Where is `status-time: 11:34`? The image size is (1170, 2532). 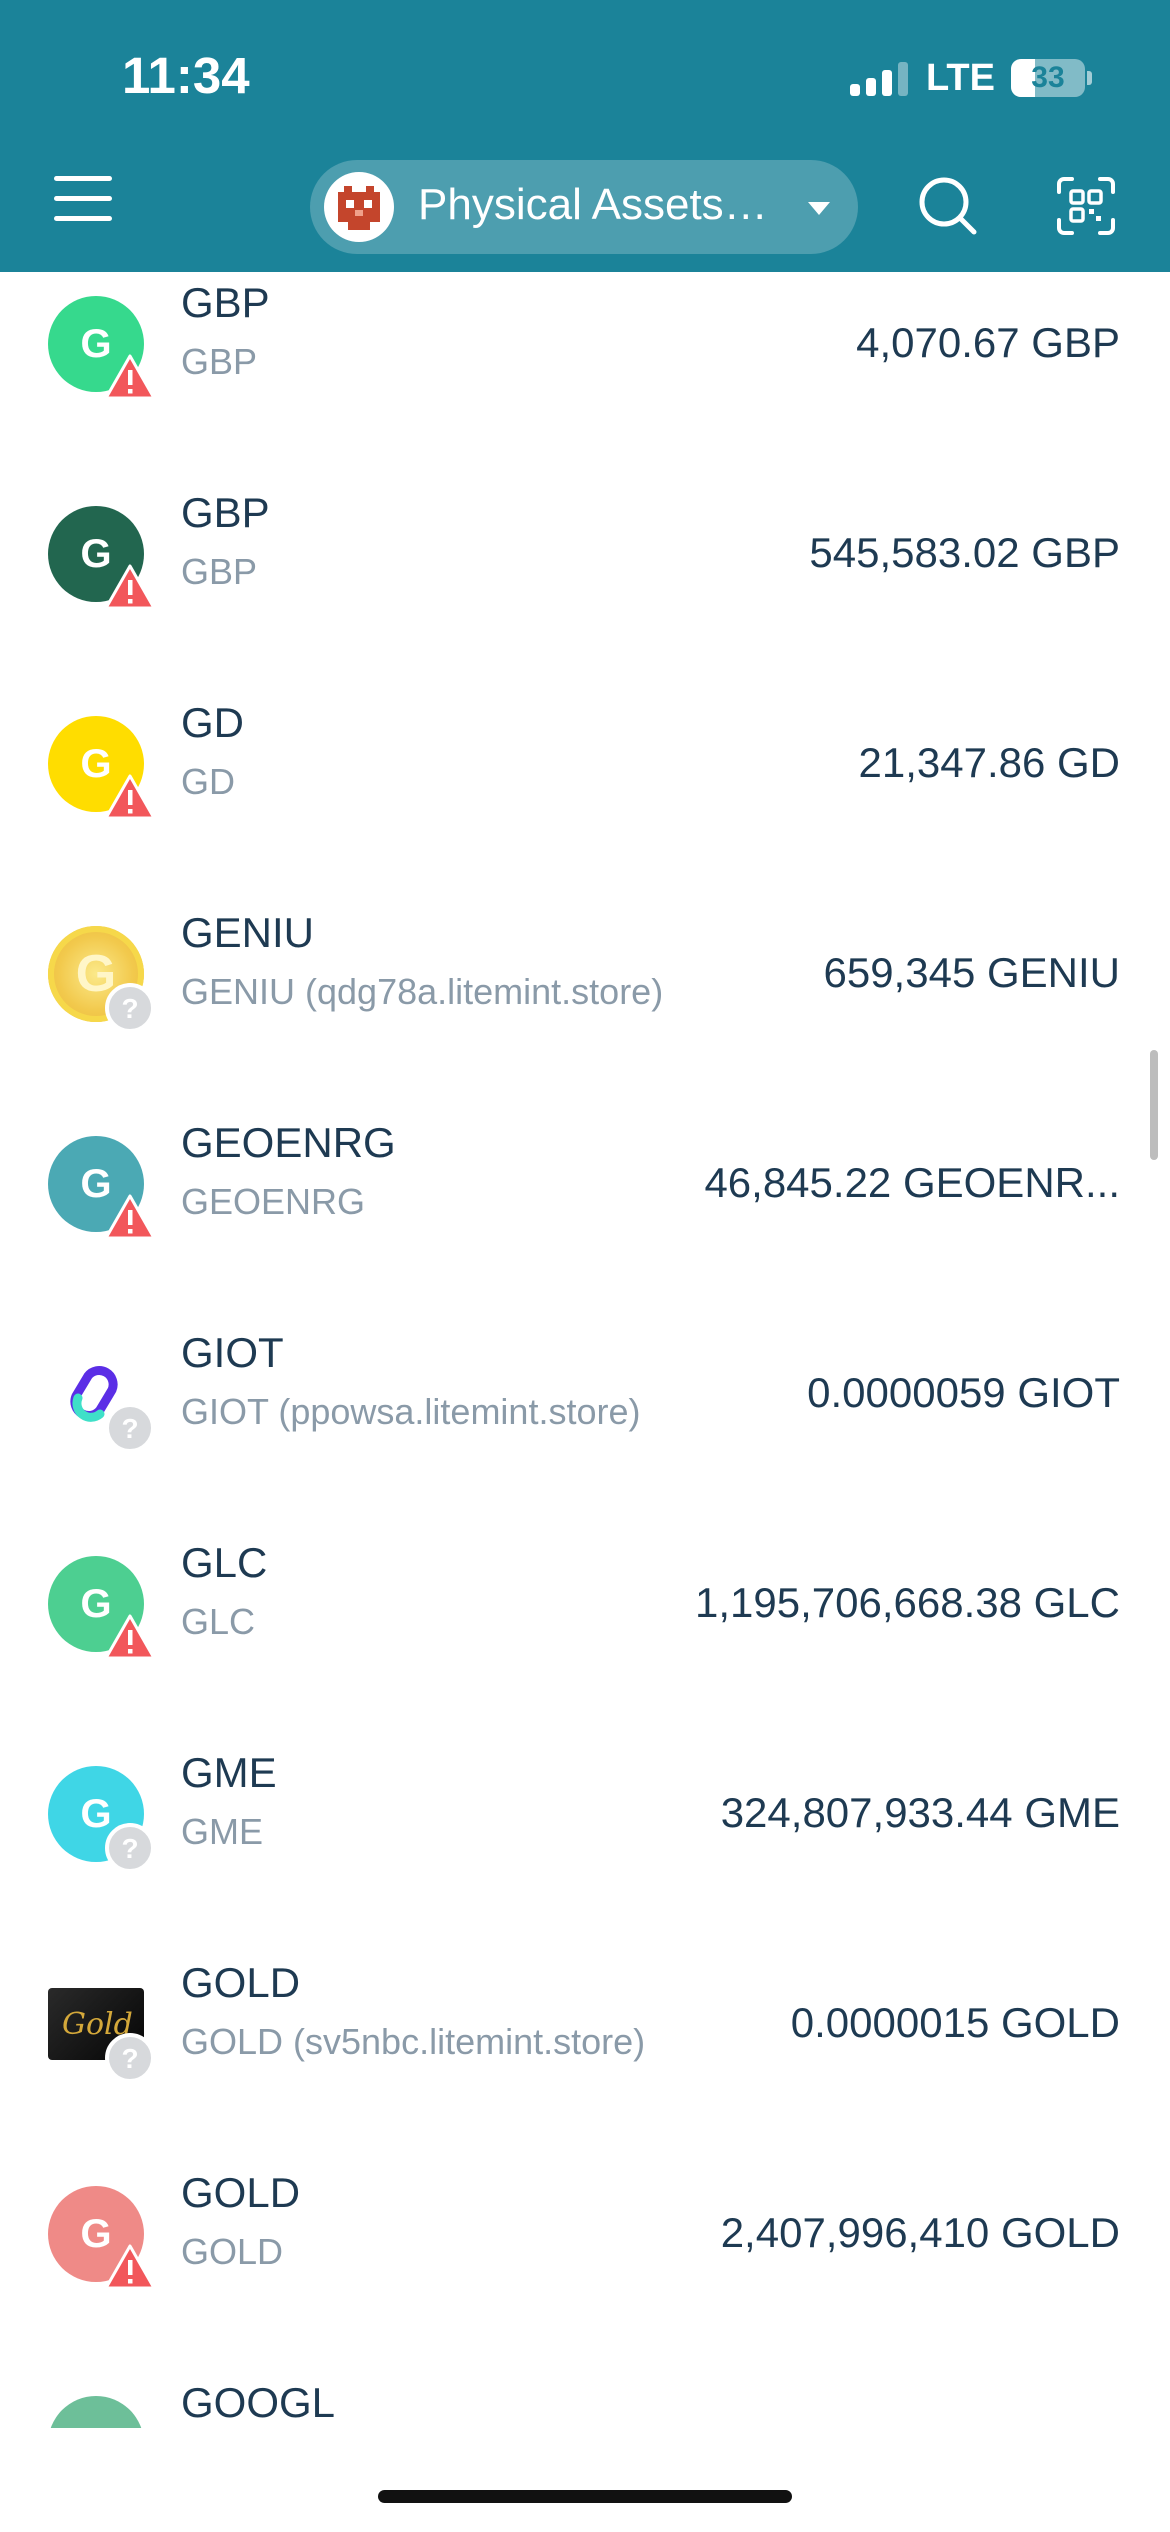
status-time: 11:34 is located at coordinates (186, 75).